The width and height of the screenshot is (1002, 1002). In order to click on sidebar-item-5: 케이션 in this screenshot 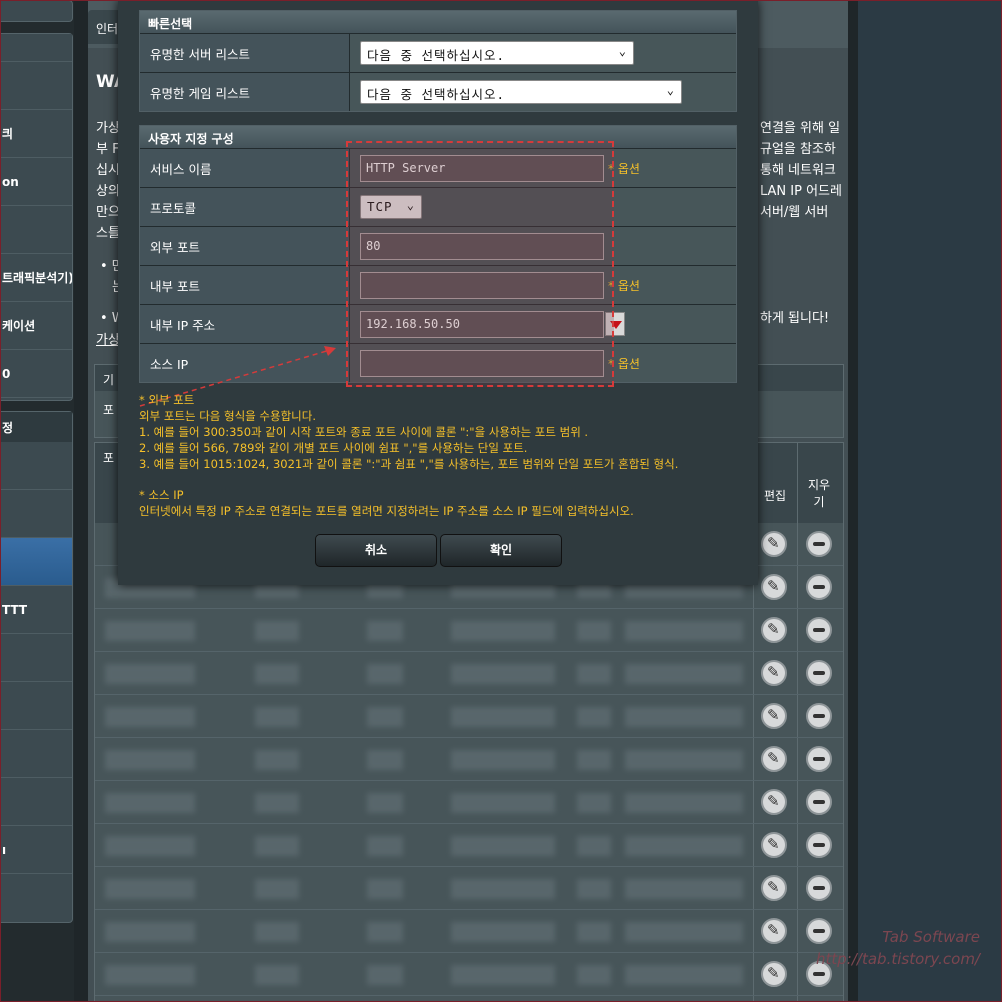, I will do `click(36, 326)`.